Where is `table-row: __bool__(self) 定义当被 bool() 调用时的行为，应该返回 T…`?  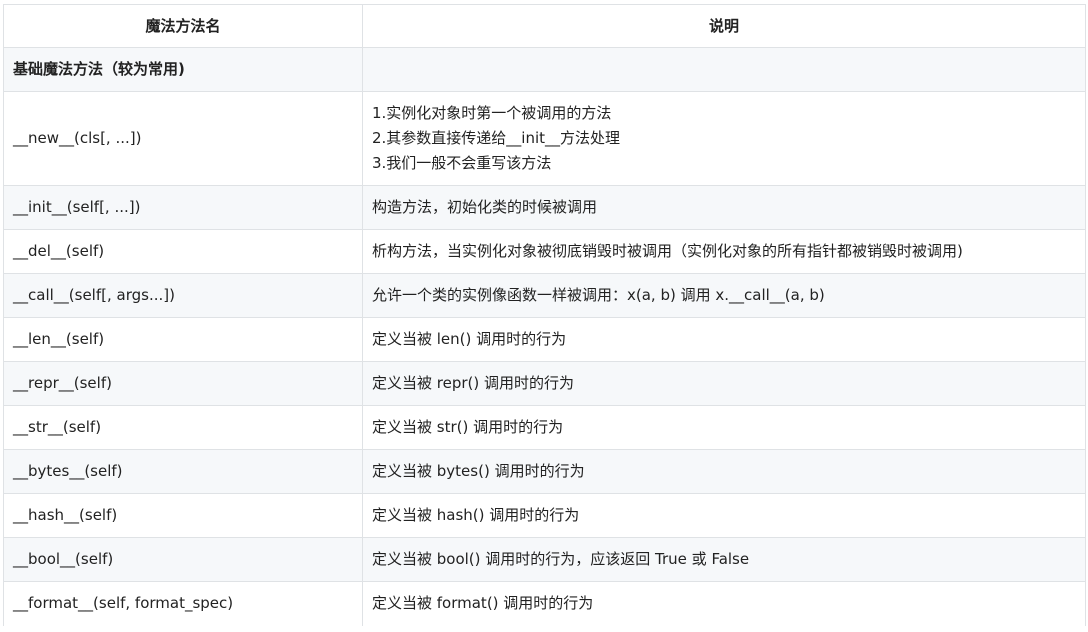 table-row: __bool__(self) 定义当被 bool() 调用时的行为，应该返回 T… is located at coordinates (544, 559).